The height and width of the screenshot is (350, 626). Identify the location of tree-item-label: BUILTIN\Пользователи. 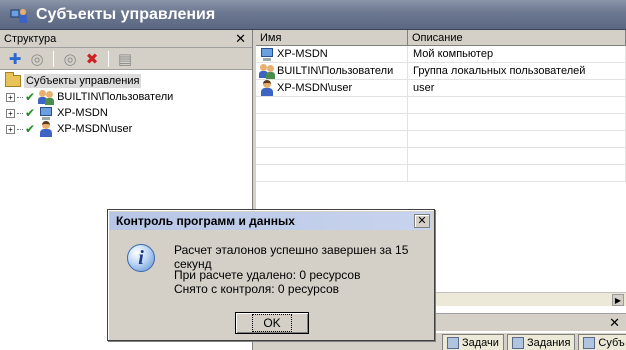
(115, 97).